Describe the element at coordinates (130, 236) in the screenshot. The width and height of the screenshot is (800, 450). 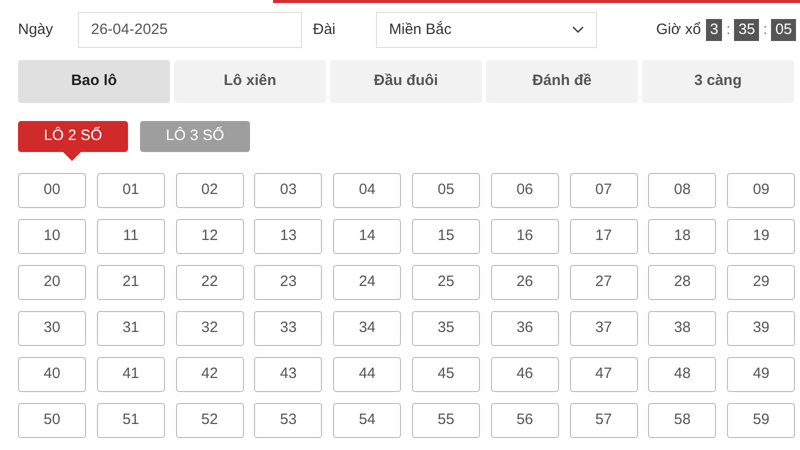
I see `number-button: 11` at that location.